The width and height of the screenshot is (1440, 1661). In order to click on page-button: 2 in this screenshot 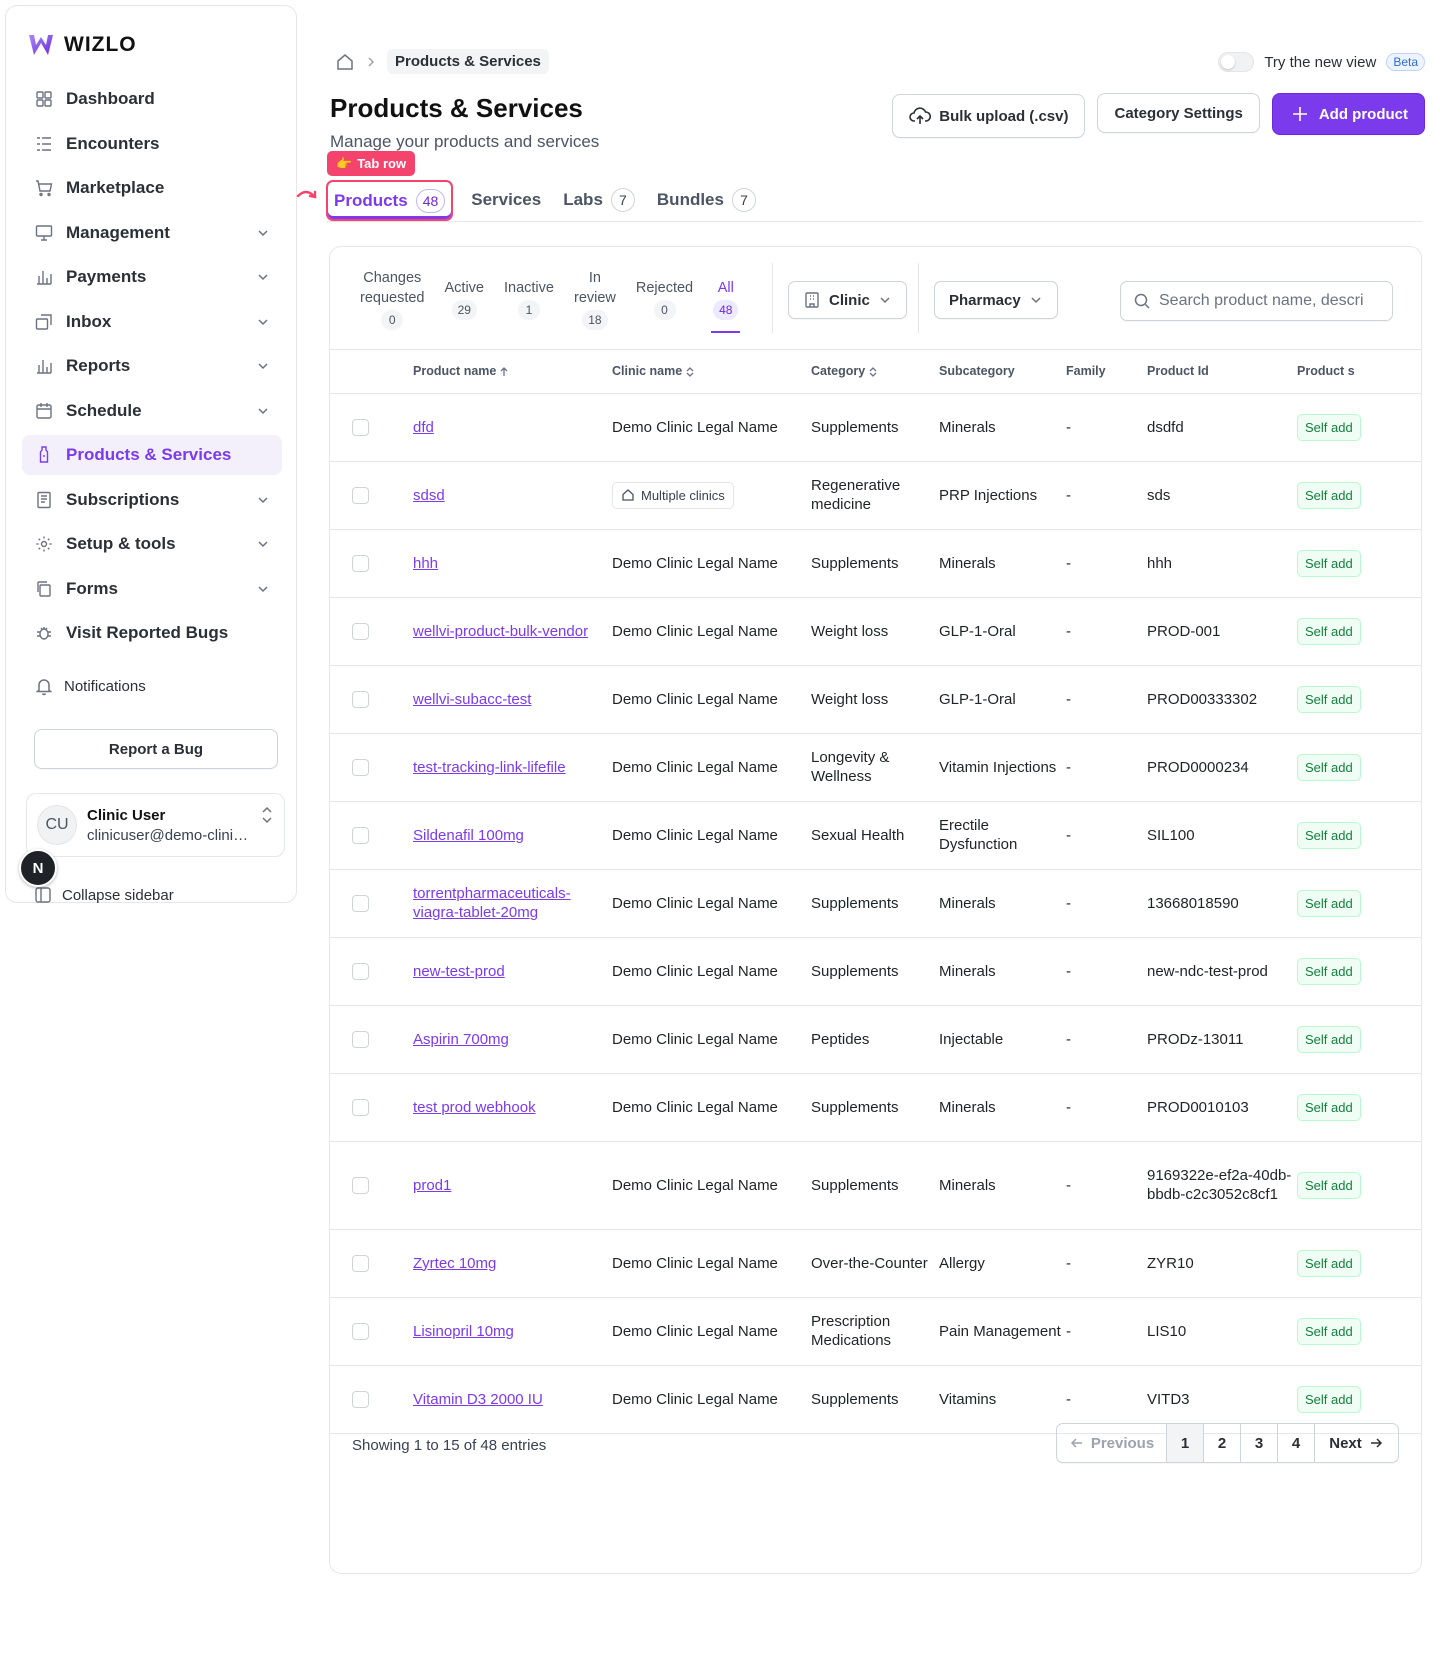, I will do `click(1222, 1443)`.